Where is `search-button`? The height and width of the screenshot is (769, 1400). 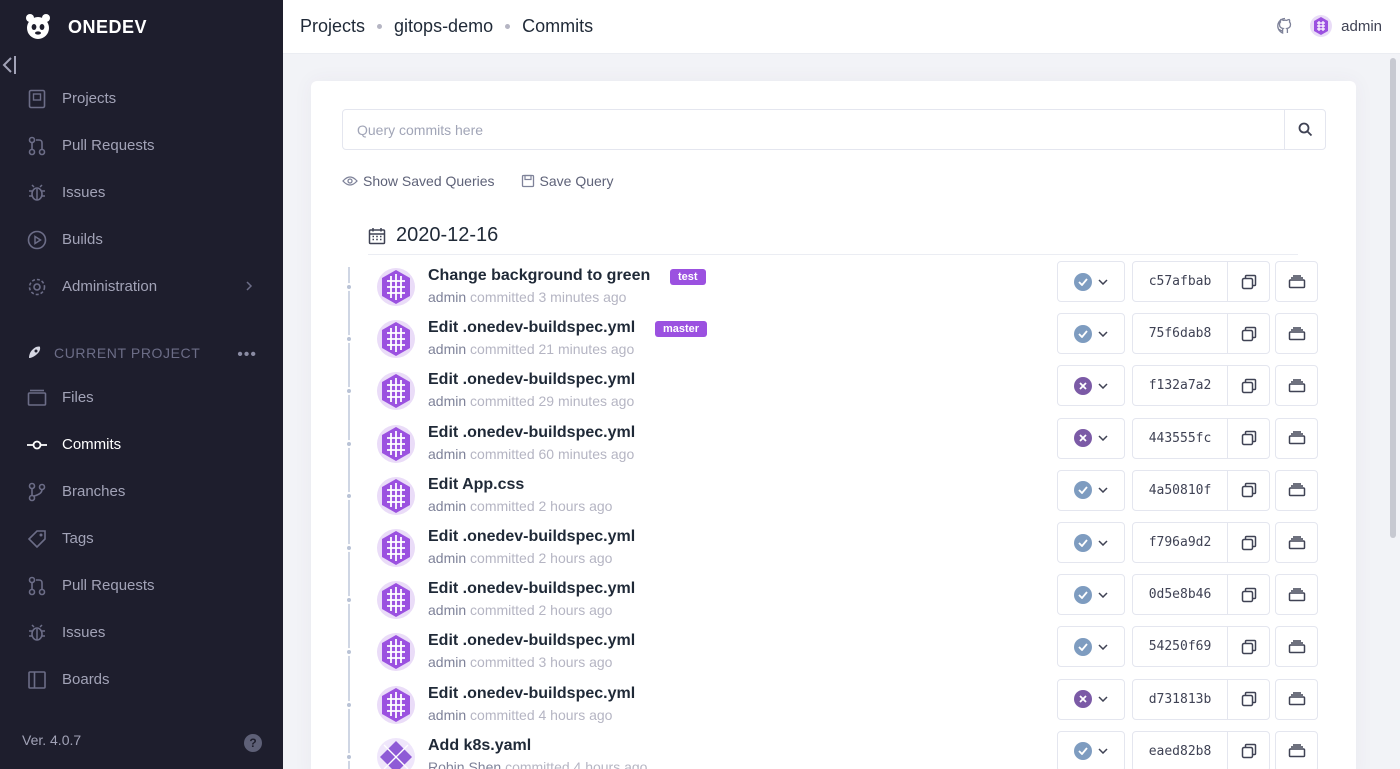 search-button is located at coordinates (1304, 129).